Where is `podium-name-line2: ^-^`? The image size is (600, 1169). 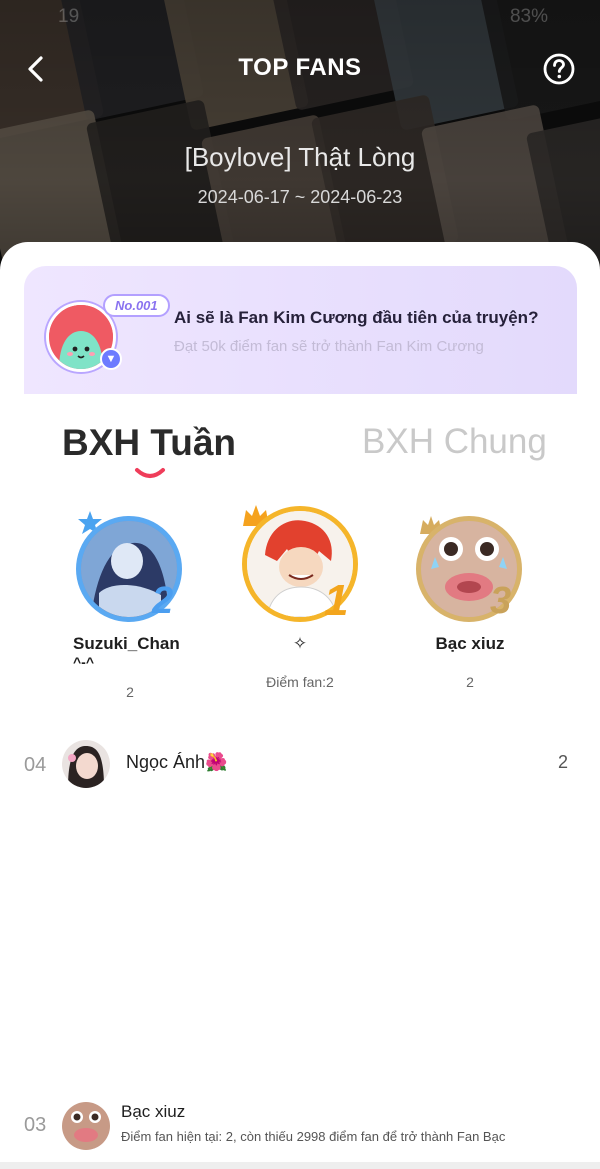
podium-name-line2: ^-^ is located at coordinates (84, 662).